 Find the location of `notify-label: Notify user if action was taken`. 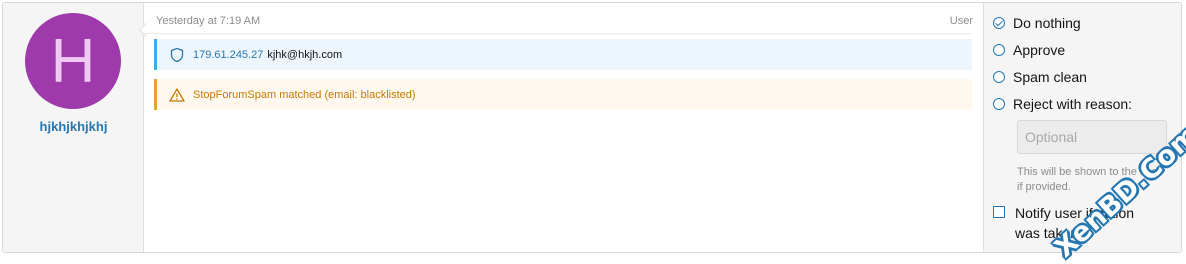

notify-label: Notify user if action was taken is located at coordinates (1075, 223).